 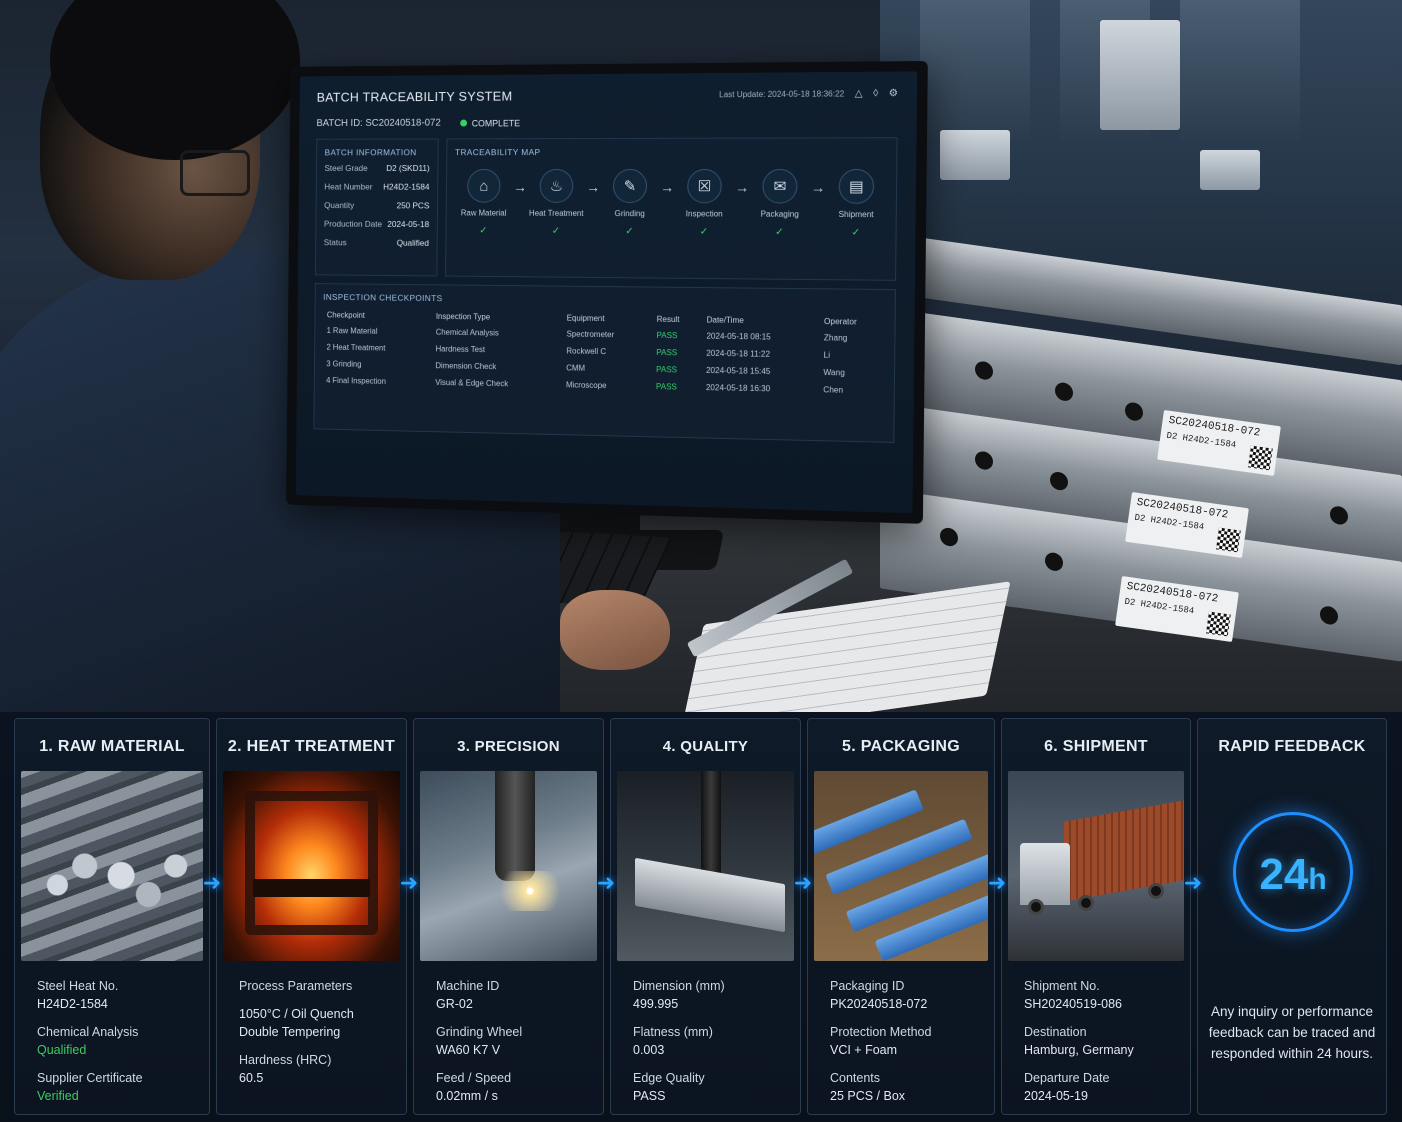 What do you see at coordinates (378, 123) in the screenshot?
I see `batch-id: BATCH ID: SC20240518-072` at bounding box center [378, 123].